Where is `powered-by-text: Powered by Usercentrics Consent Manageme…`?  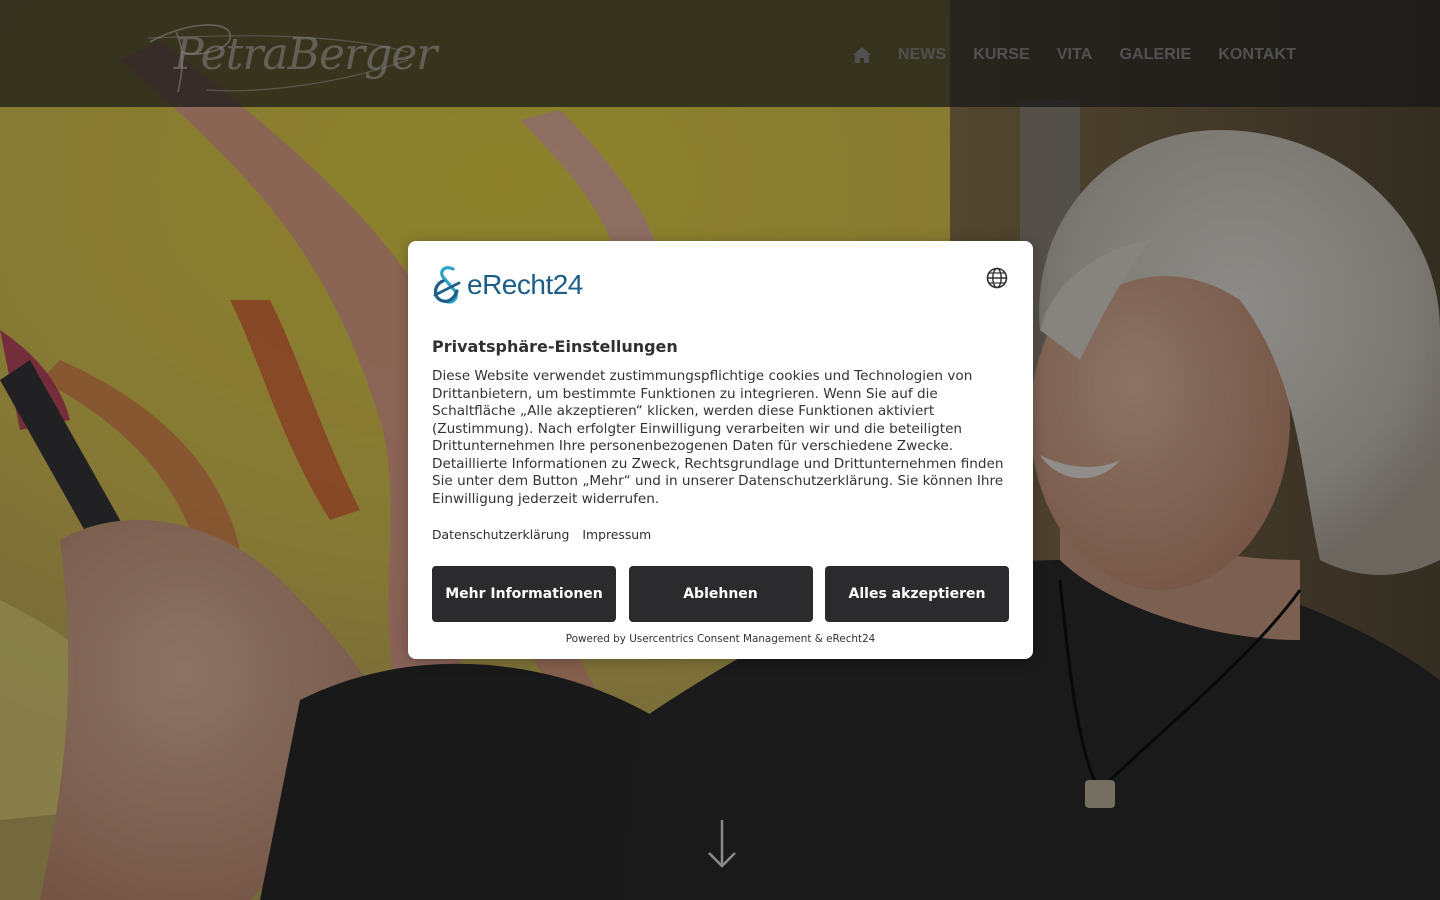 powered-by-text: Powered by Usercentrics Consent Manageme… is located at coordinates (720, 639).